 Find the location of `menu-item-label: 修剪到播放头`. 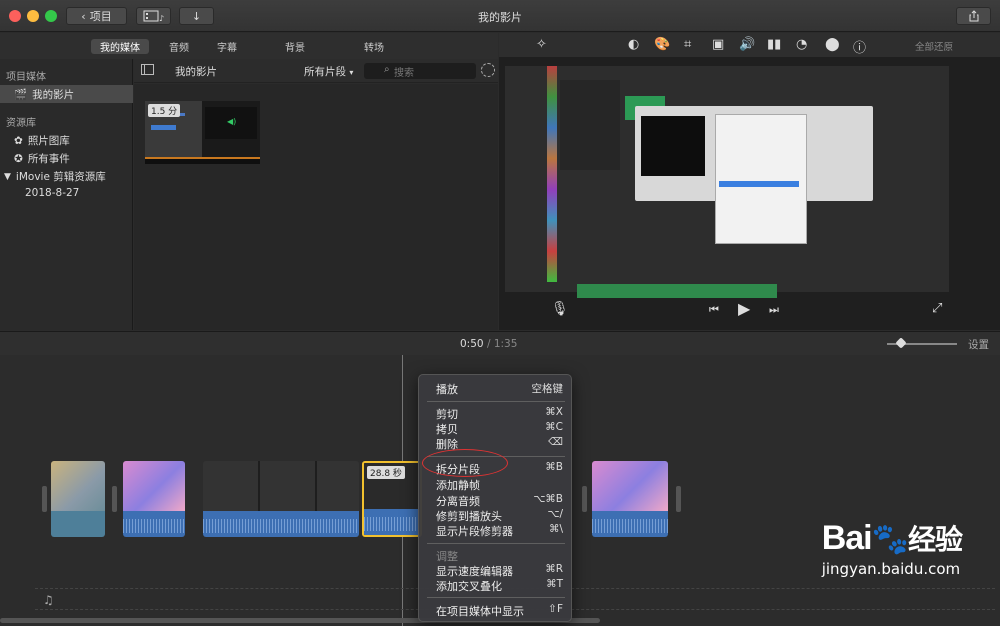

menu-item-label: 修剪到播放头 is located at coordinates (469, 516).